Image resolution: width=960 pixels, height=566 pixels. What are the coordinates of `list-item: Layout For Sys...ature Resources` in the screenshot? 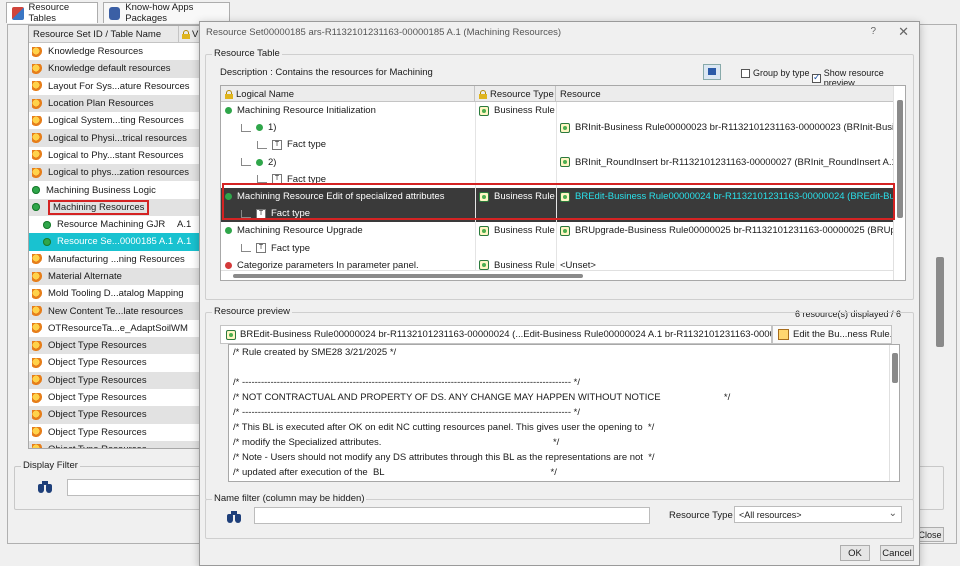 It's located at (114, 86).